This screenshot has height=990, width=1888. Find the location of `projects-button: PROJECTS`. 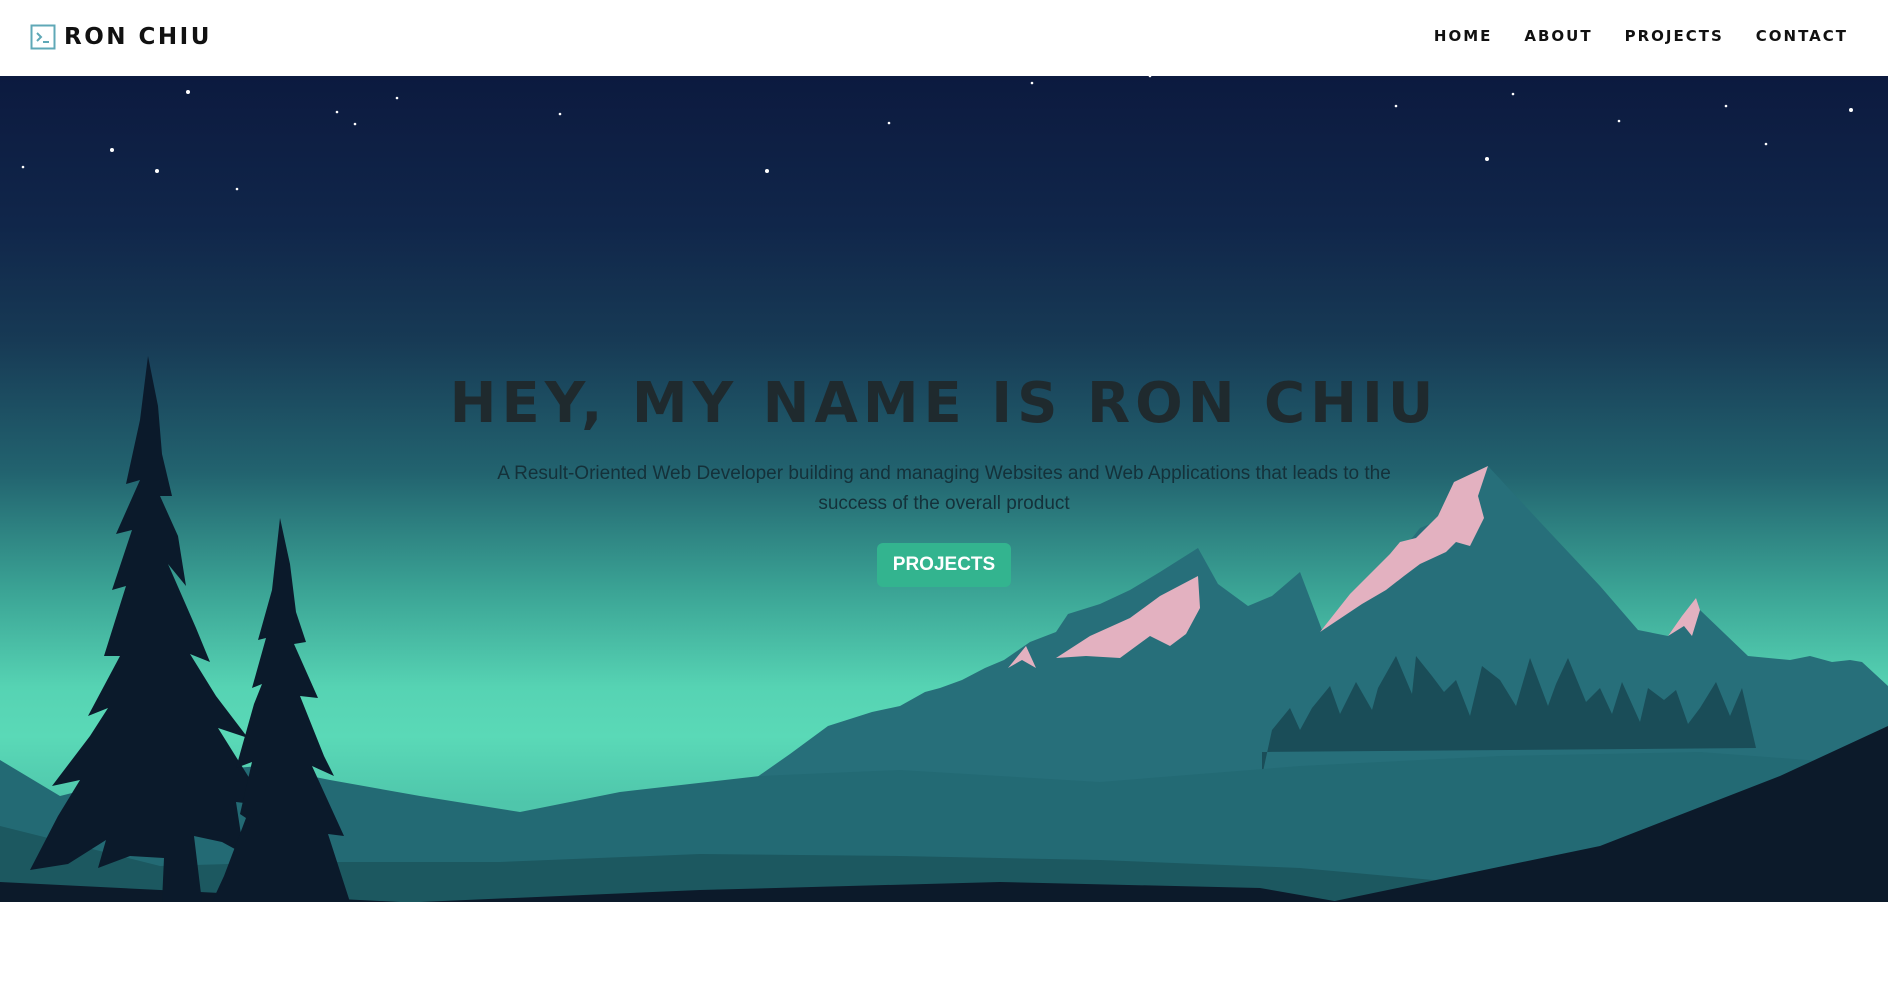

projects-button: PROJECTS is located at coordinates (944, 565).